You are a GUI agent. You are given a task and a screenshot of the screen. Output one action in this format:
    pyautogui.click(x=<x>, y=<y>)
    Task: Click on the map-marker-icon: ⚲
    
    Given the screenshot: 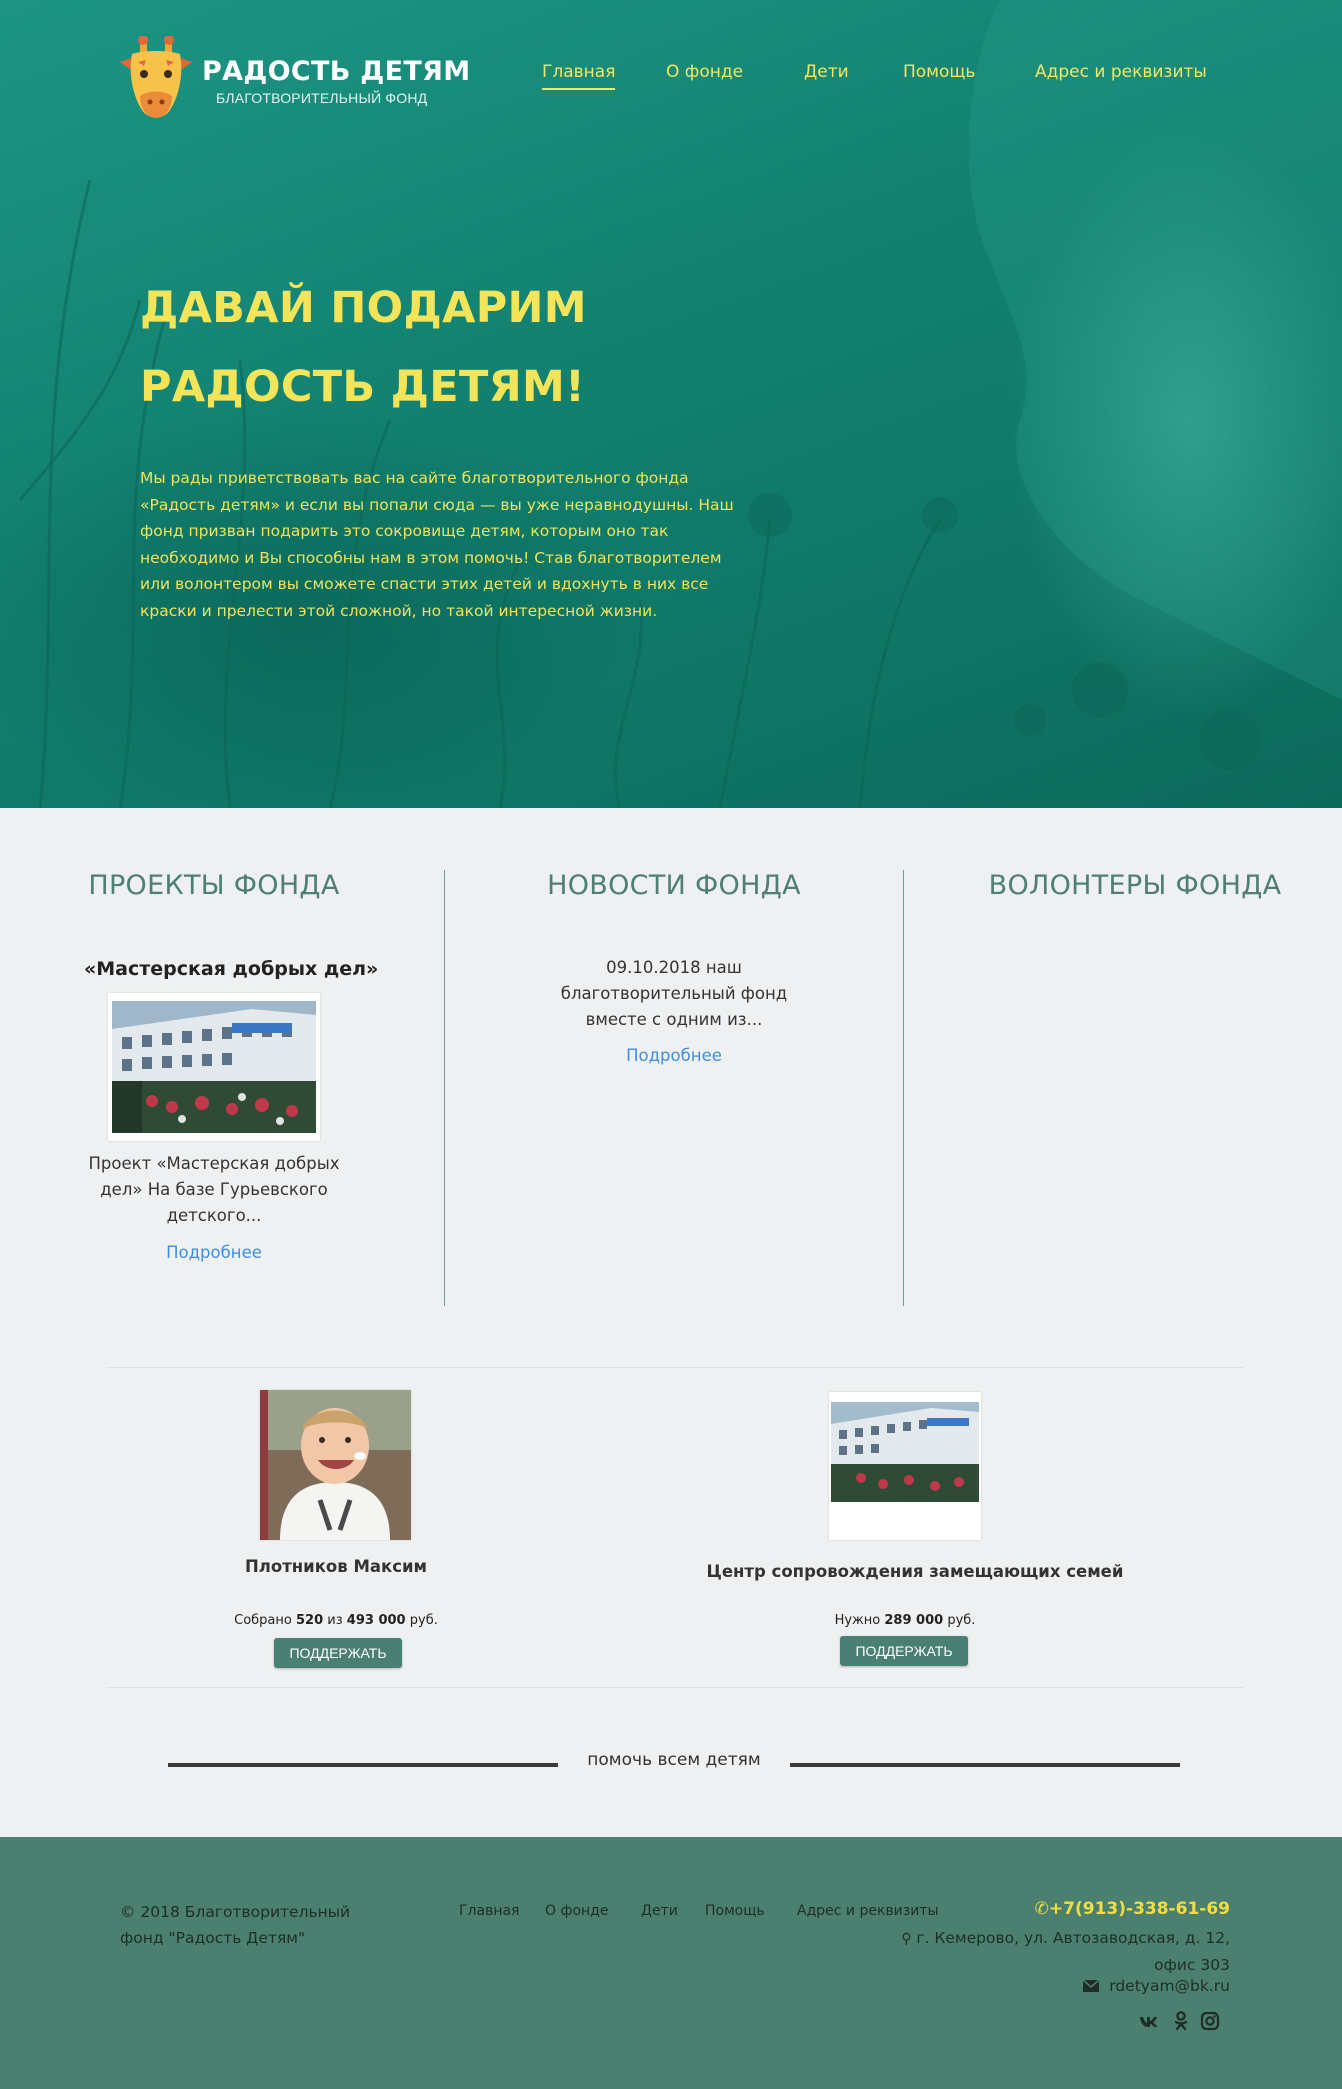 What is the action you would take?
    pyautogui.click(x=906, y=1939)
    